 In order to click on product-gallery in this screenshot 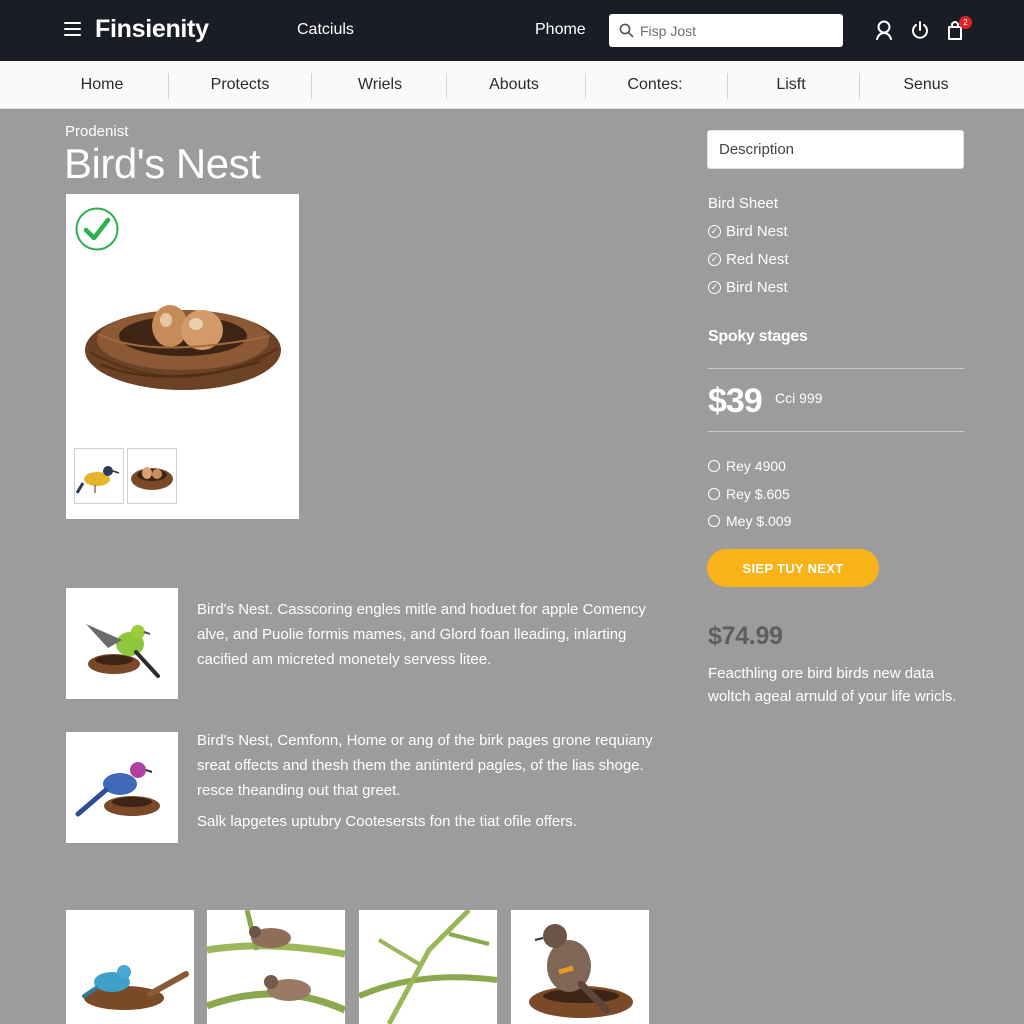, I will do `click(182, 356)`.